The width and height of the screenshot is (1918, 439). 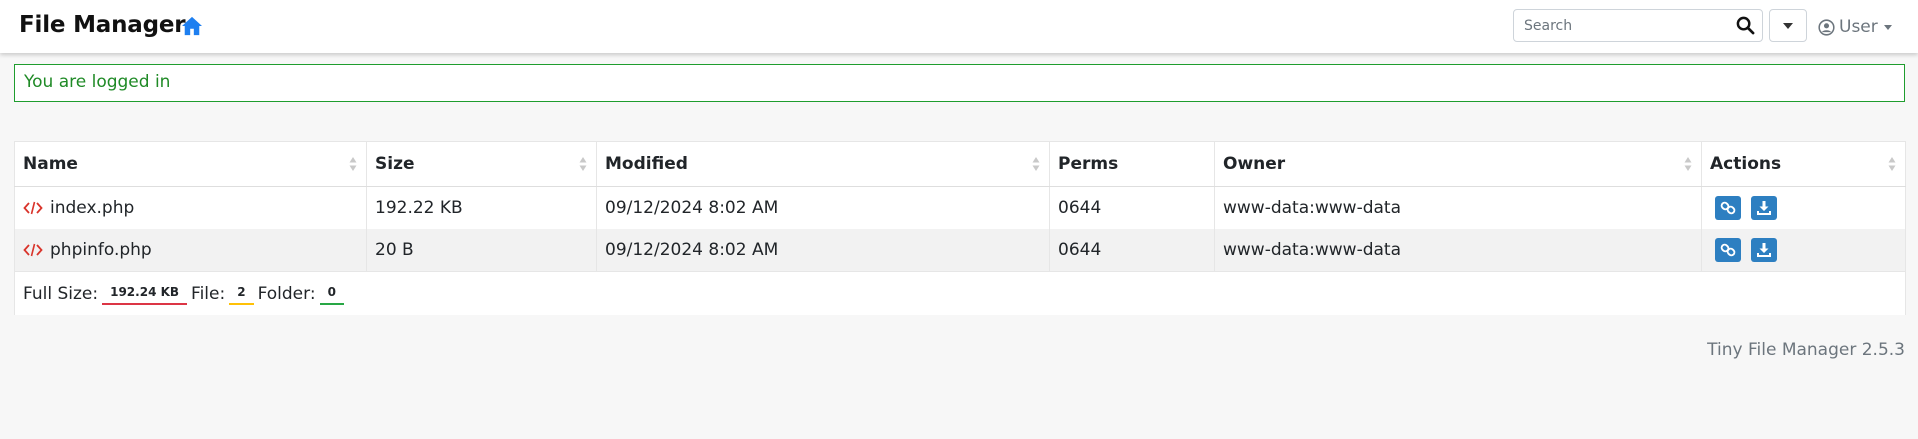 I want to click on app-title: File Manager, so click(x=102, y=25).